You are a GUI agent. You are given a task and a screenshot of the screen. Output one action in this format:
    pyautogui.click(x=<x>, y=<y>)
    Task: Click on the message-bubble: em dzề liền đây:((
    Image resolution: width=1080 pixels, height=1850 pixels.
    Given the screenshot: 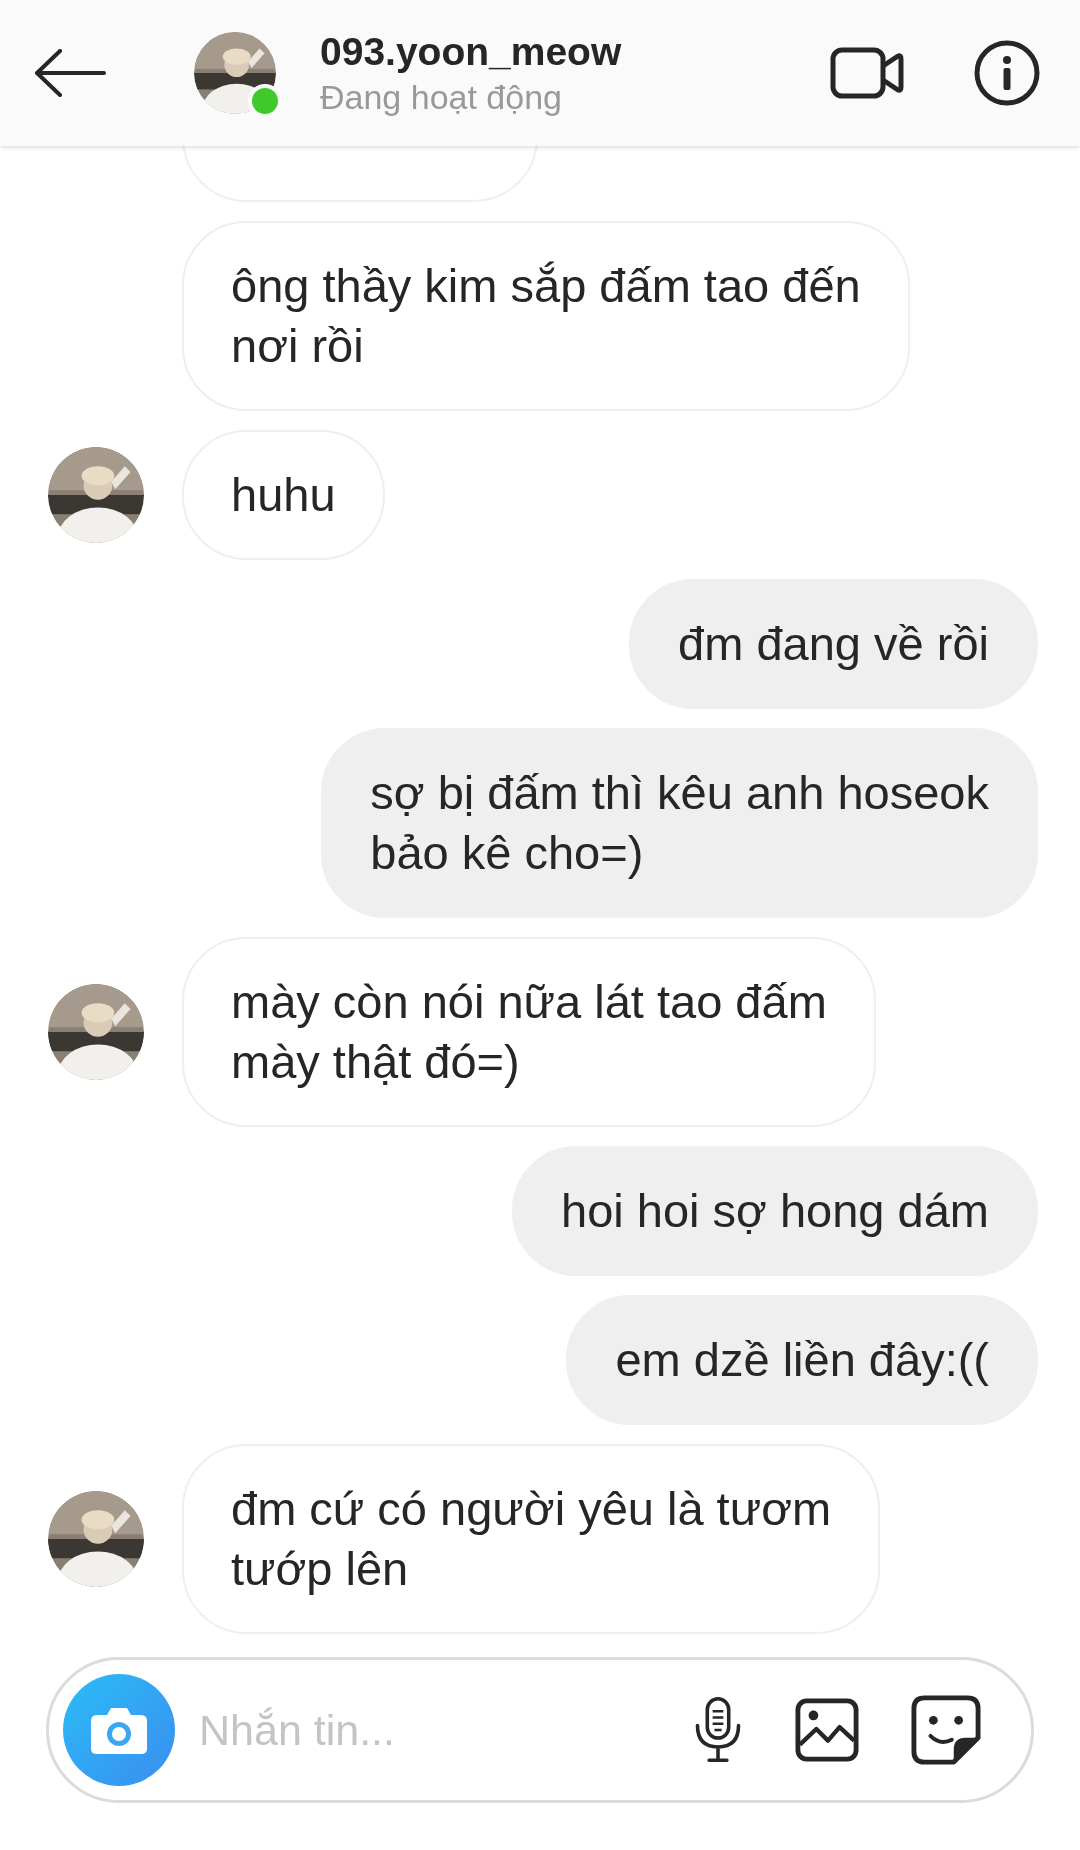 What is the action you would take?
    pyautogui.click(x=802, y=1360)
    